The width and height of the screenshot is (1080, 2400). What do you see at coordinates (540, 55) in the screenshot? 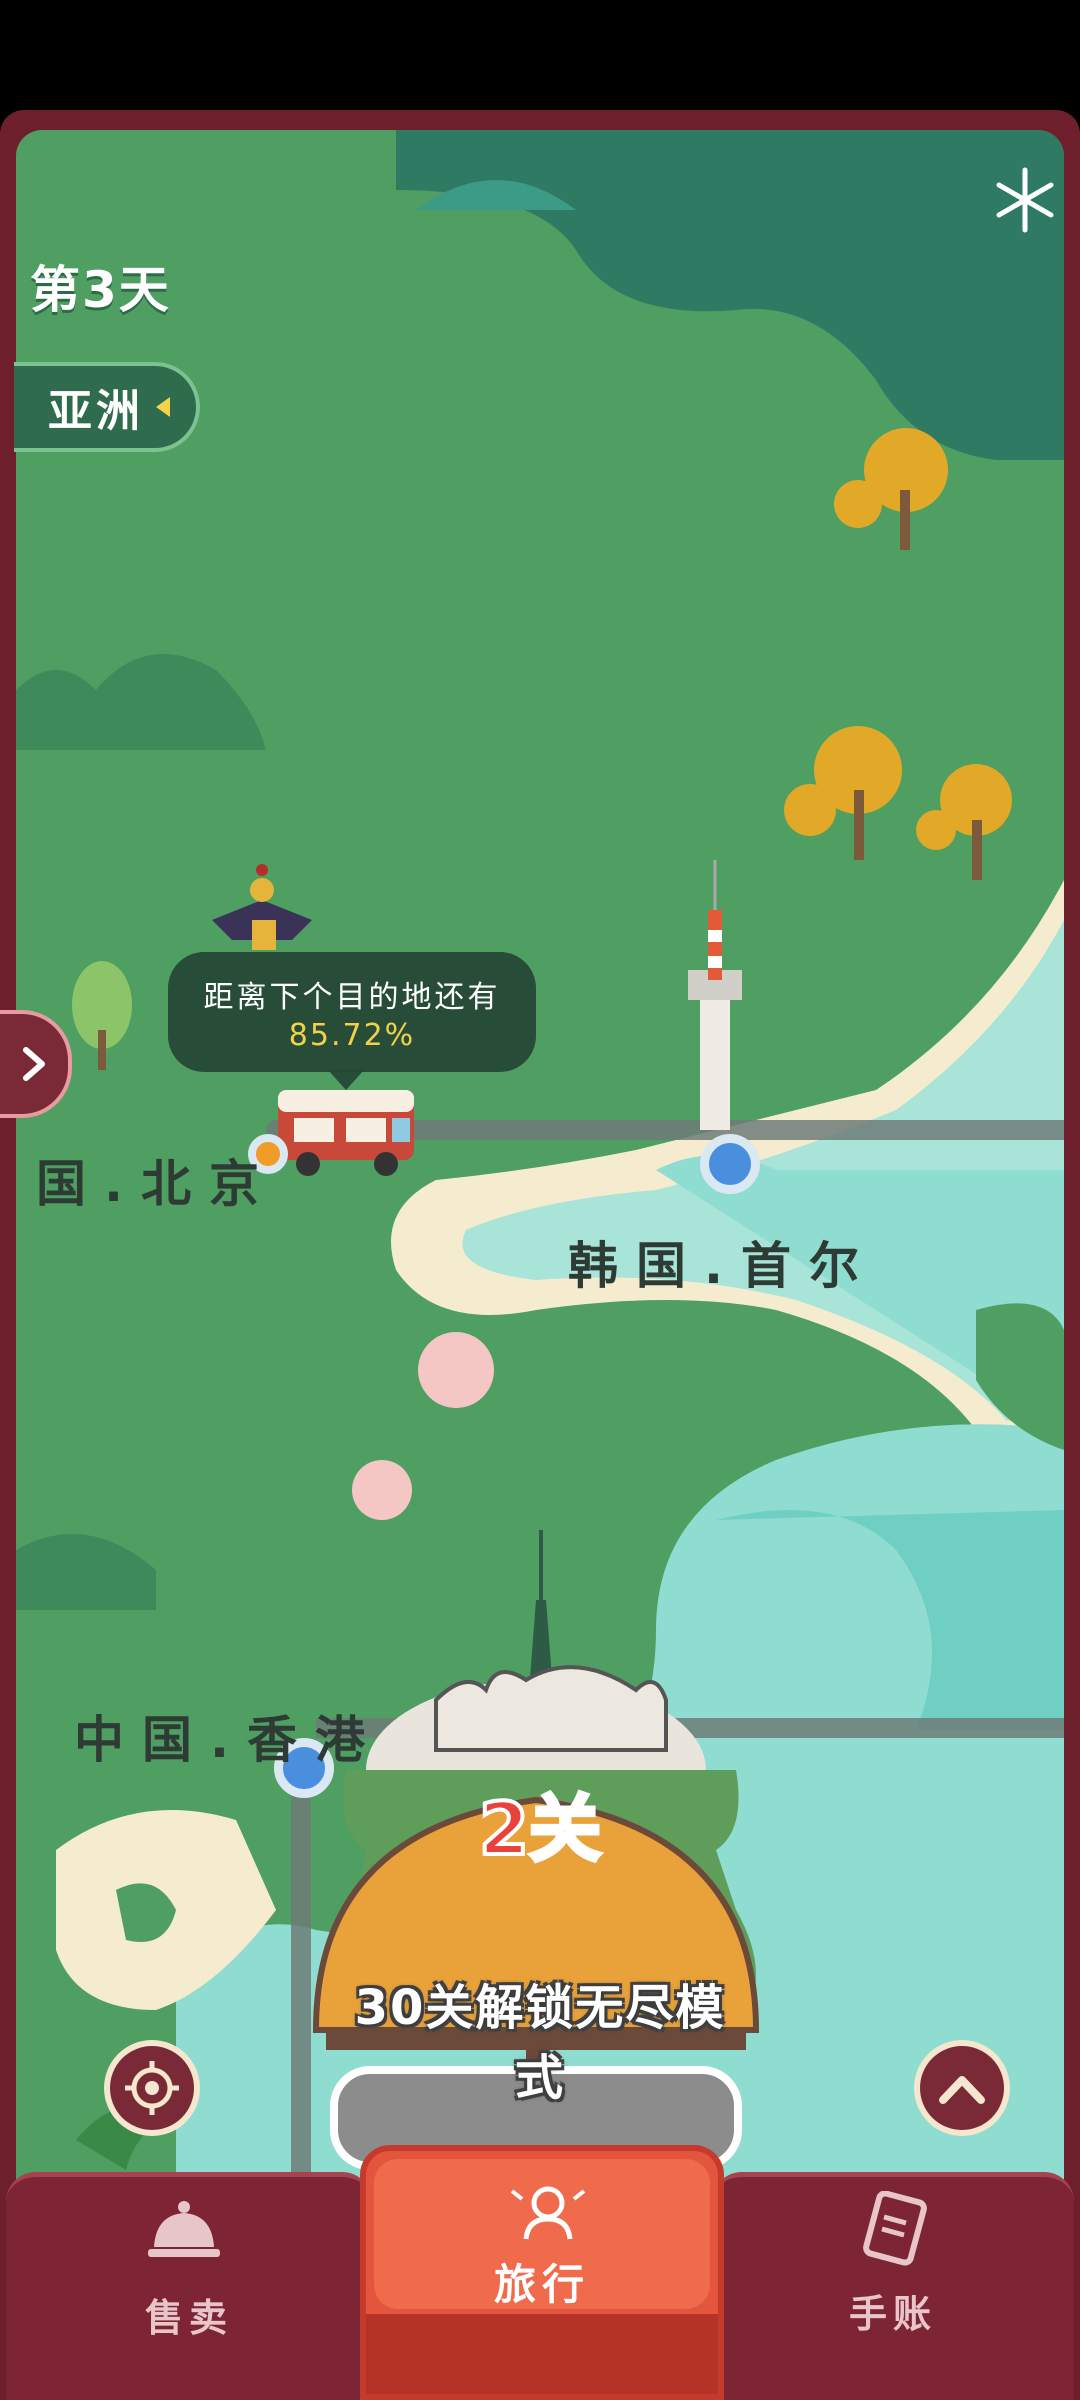
I see `status-bar` at bounding box center [540, 55].